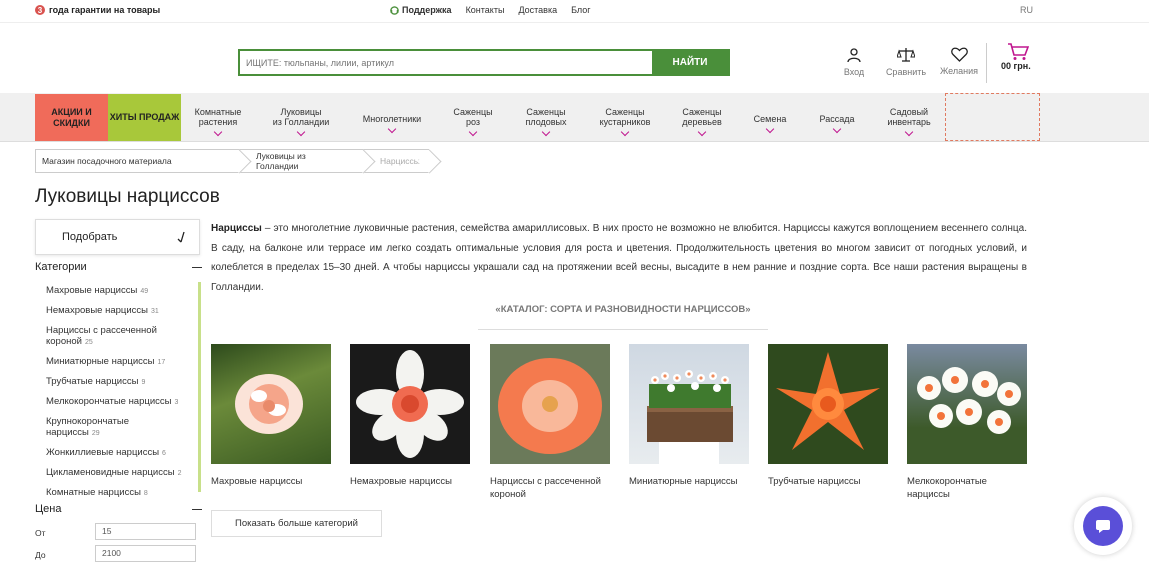  I want to click on category-card: Махровые нарциссы, so click(271, 416).